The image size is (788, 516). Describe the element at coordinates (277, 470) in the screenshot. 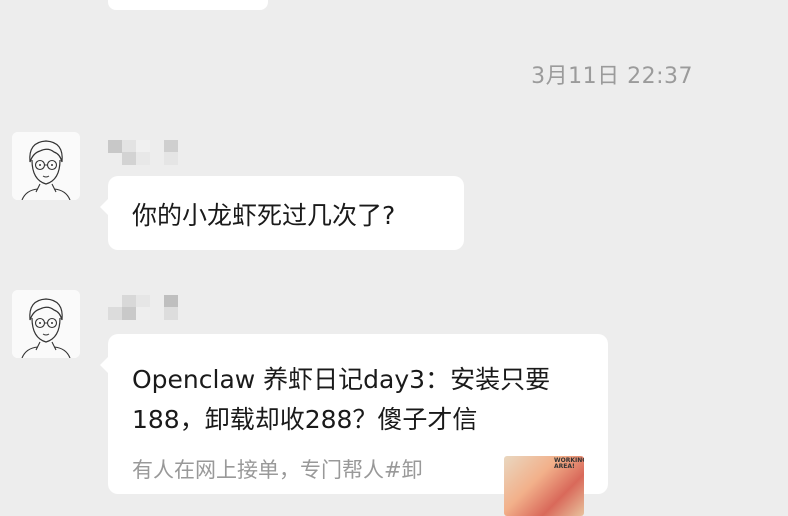

I see `article-card-description: 有人在网上接单，专门帮人#卸` at that location.